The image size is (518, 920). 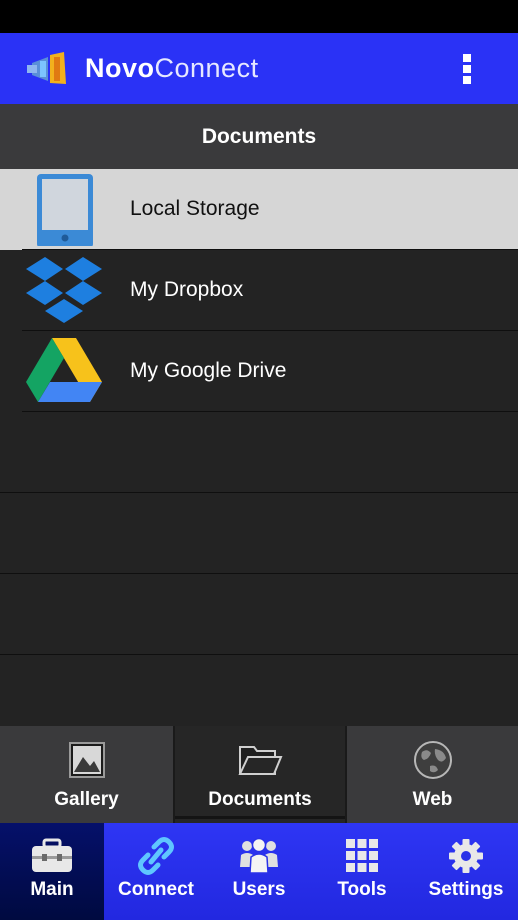 What do you see at coordinates (362, 889) in the screenshot?
I see `nav-label: Tools` at bounding box center [362, 889].